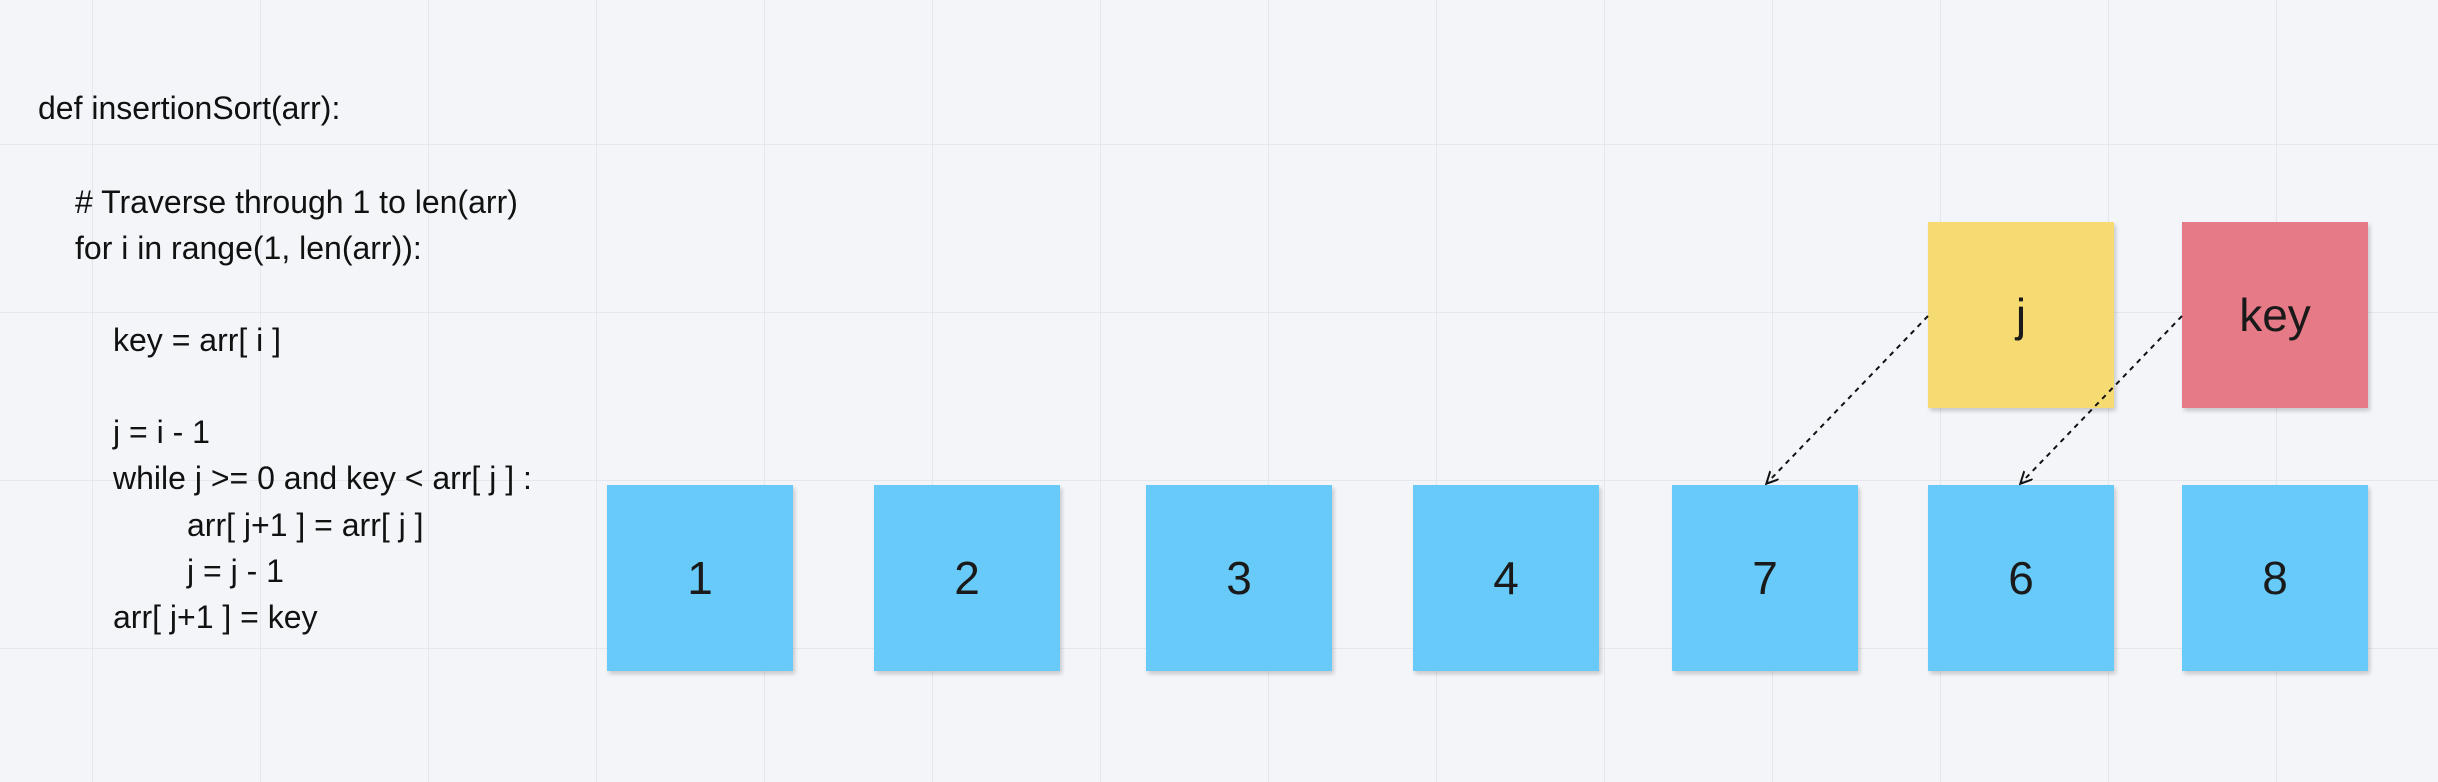 Image resolution: width=2438 pixels, height=782 pixels. What do you see at coordinates (1848, 399) in the screenshot?
I see `j-pointer-arrow` at bounding box center [1848, 399].